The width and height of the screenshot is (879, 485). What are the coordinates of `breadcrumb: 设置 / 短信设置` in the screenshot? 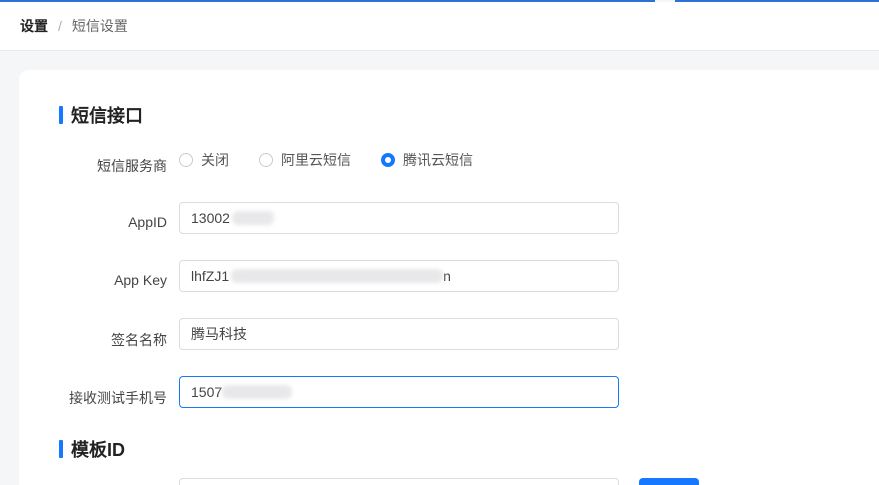 It's located at (439, 26).